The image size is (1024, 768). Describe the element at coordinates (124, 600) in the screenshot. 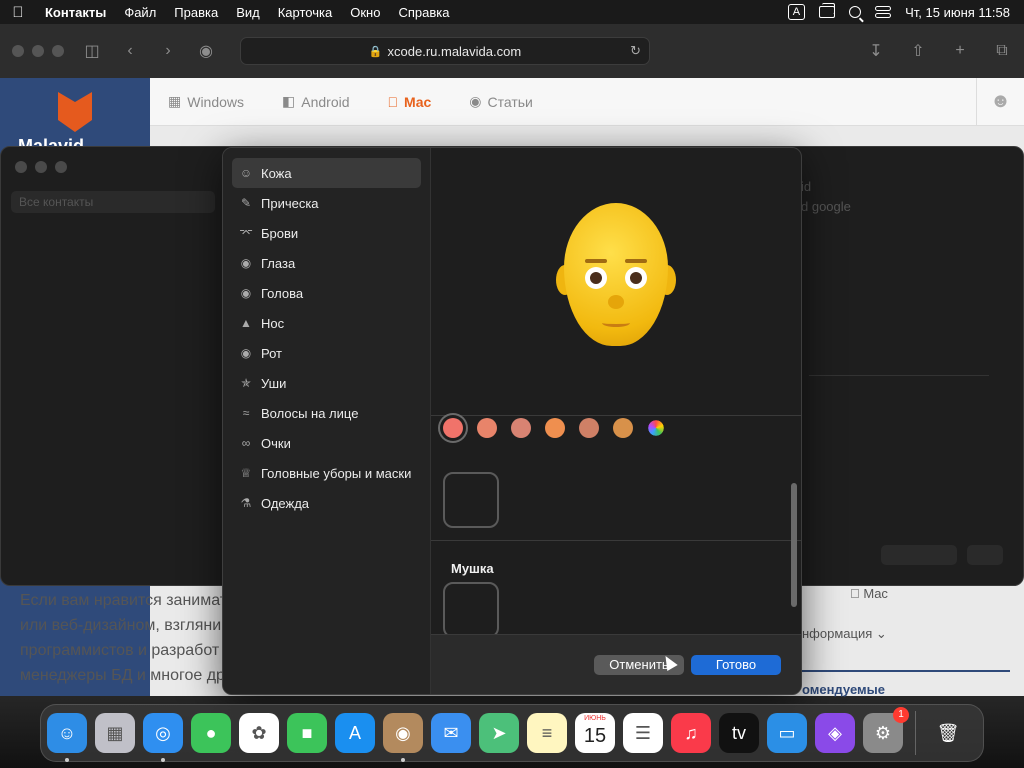

I see `article-line: Если вам нравится занимат` at that location.